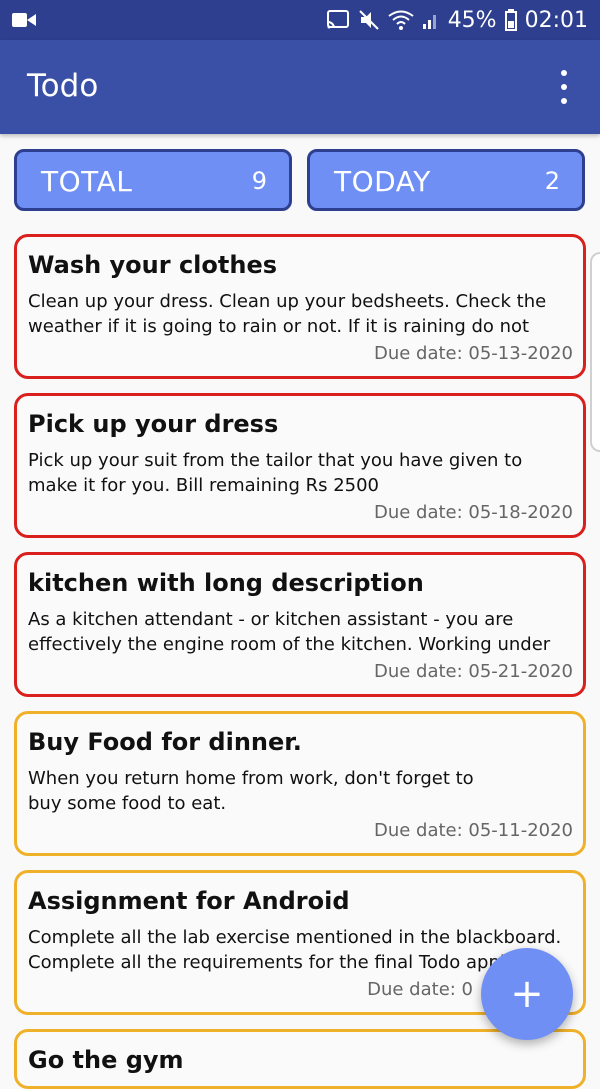  I want to click on overflow-menu-button, so click(564, 87).